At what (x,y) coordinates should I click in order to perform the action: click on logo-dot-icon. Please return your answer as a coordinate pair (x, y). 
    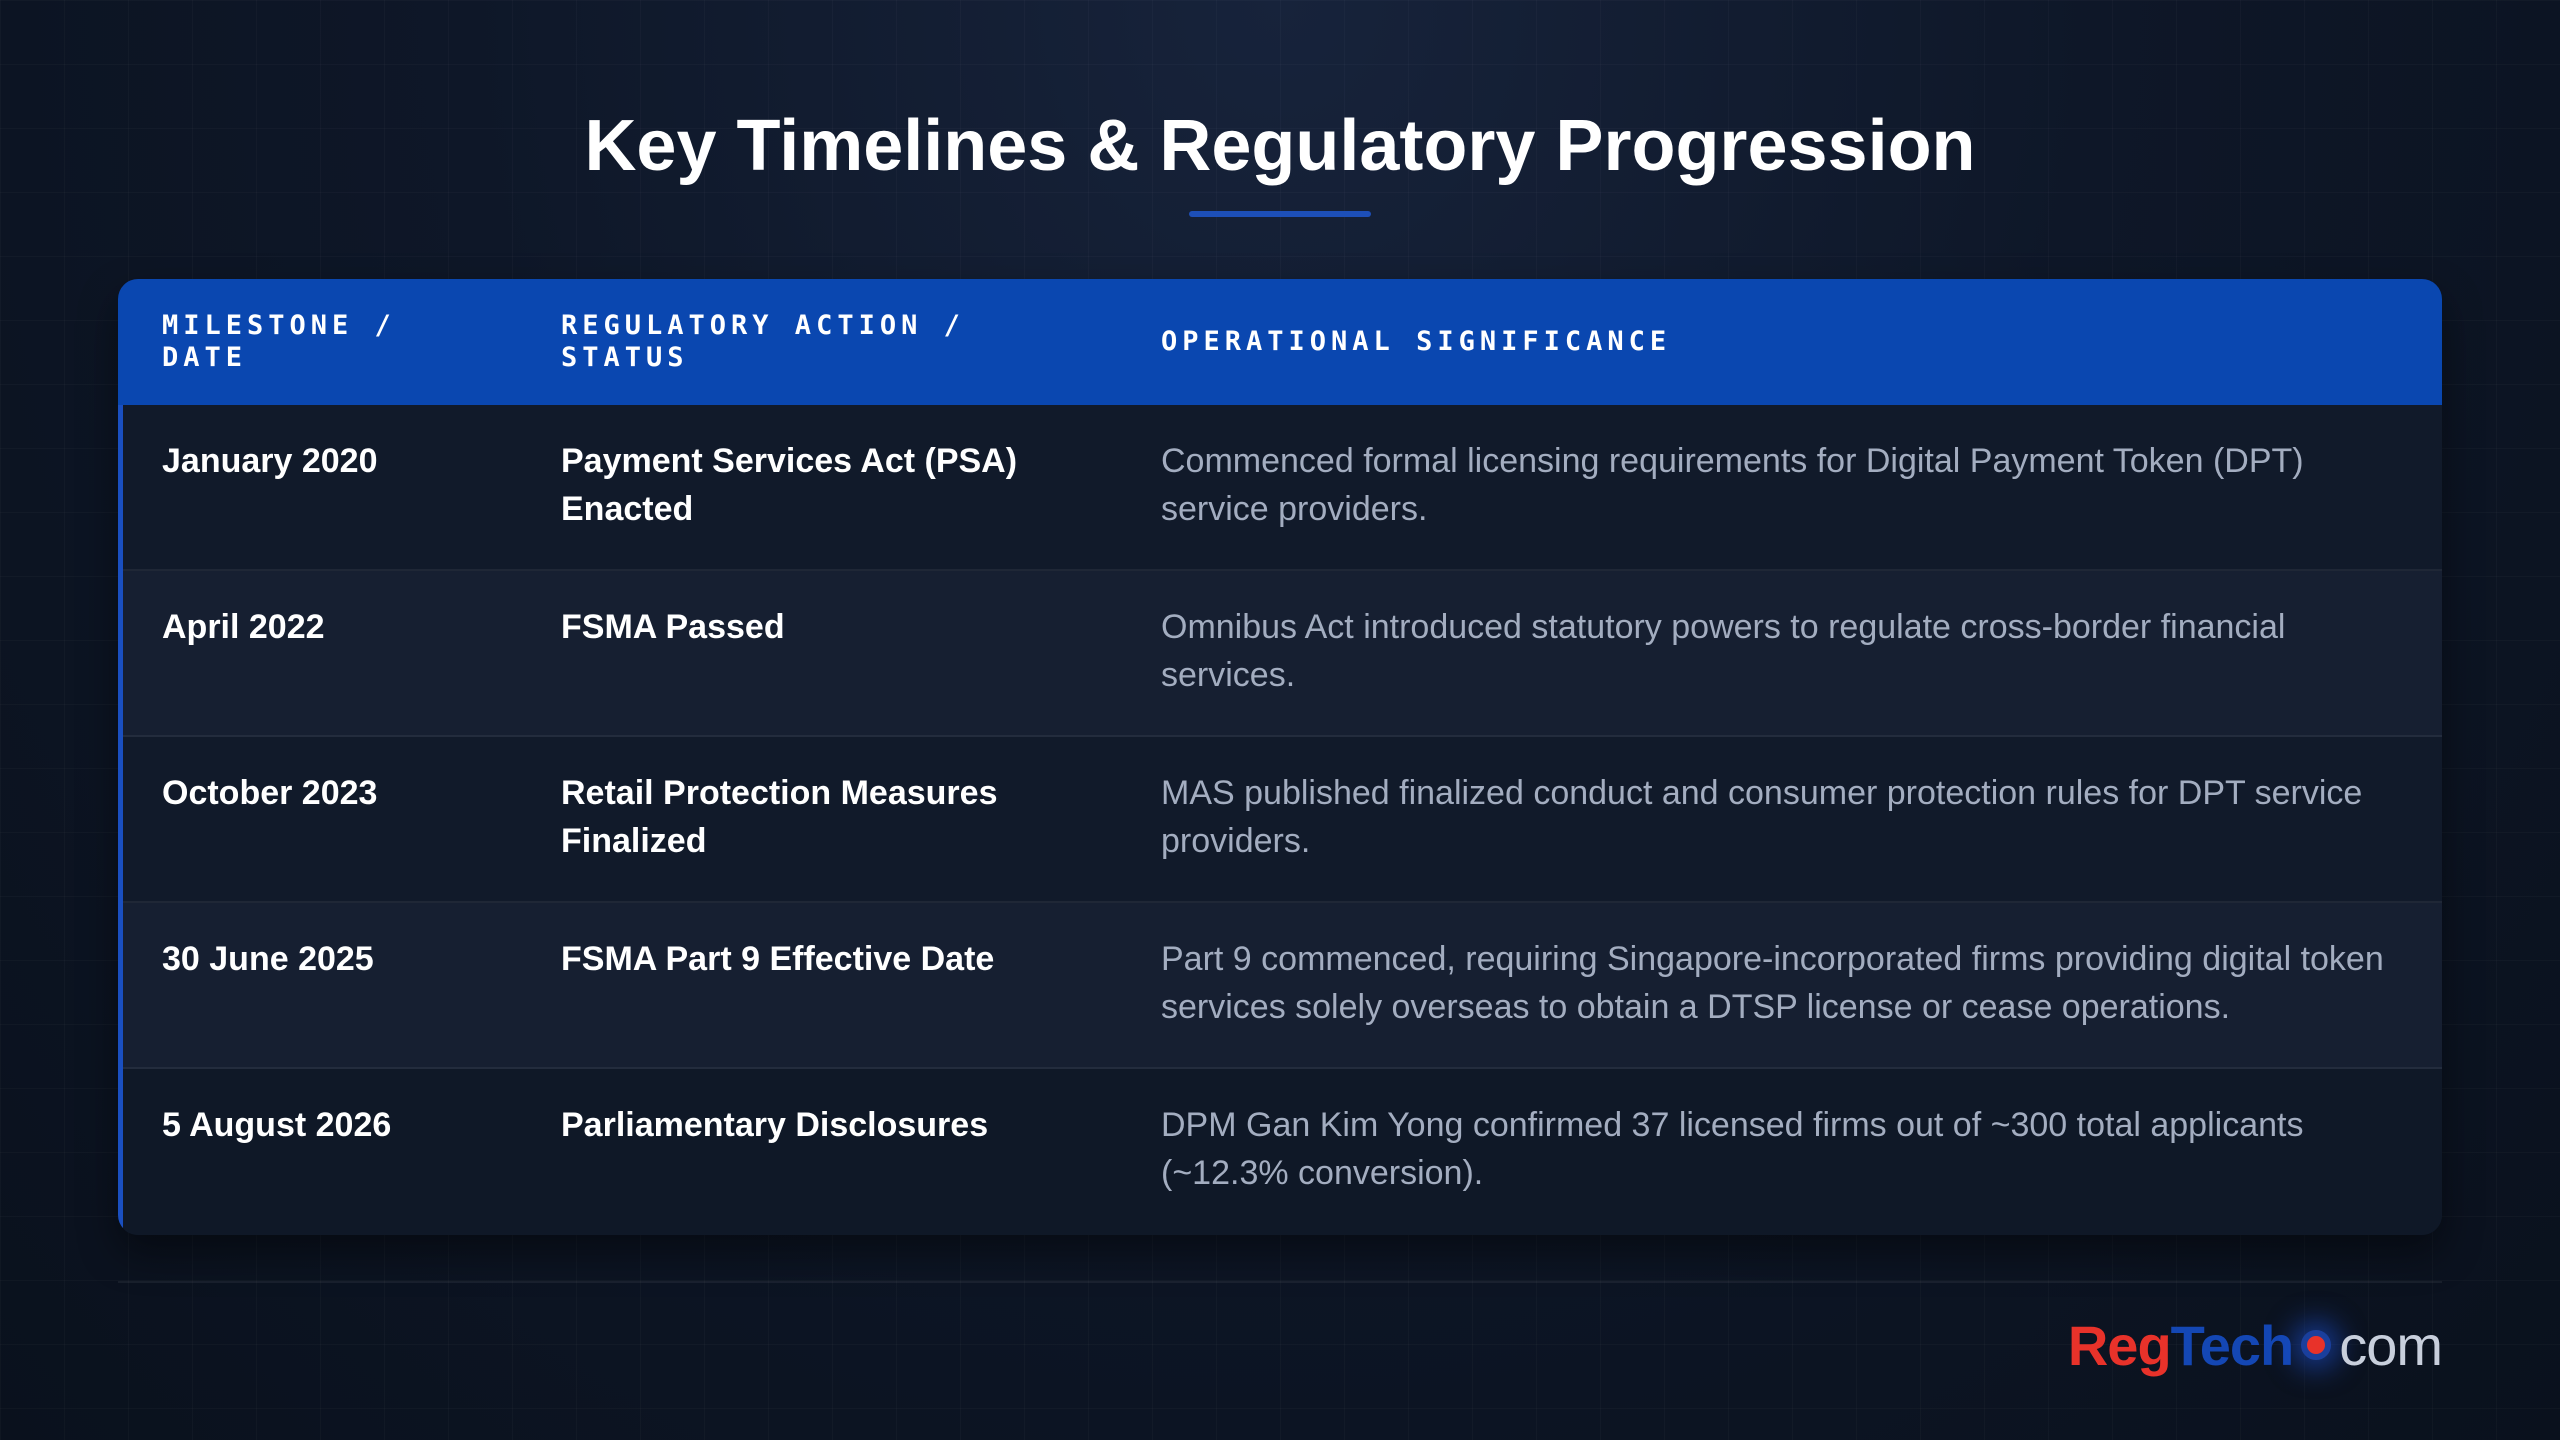
    Looking at the image, I should click on (2316, 1345).